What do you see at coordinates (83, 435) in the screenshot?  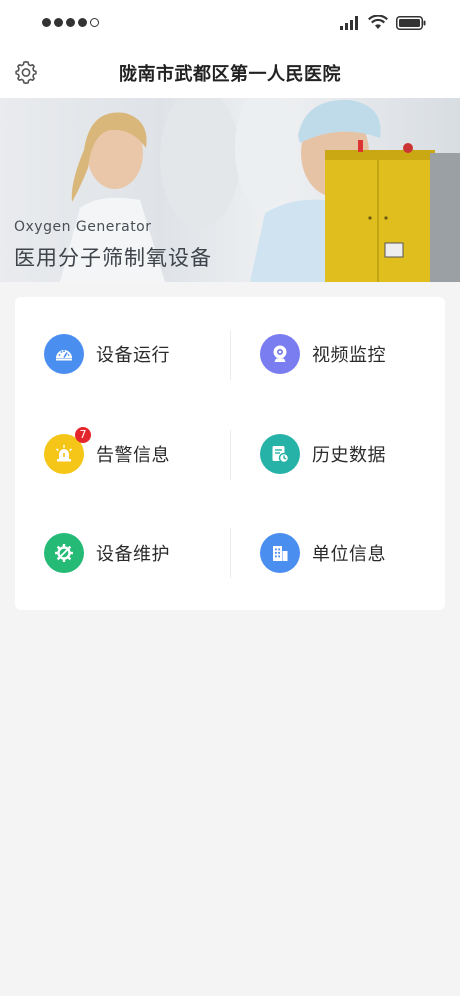 I see `alarm-count-badge: 7` at bounding box center [83, 435].